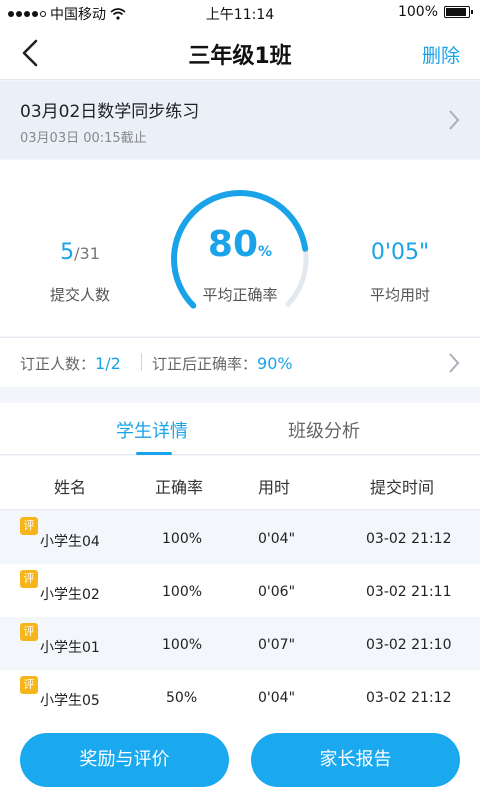  Describe the element at coordinates (240, 13) in the screenshot. I see `status-bar: 中国移动 上午11:14 100%` at that location.